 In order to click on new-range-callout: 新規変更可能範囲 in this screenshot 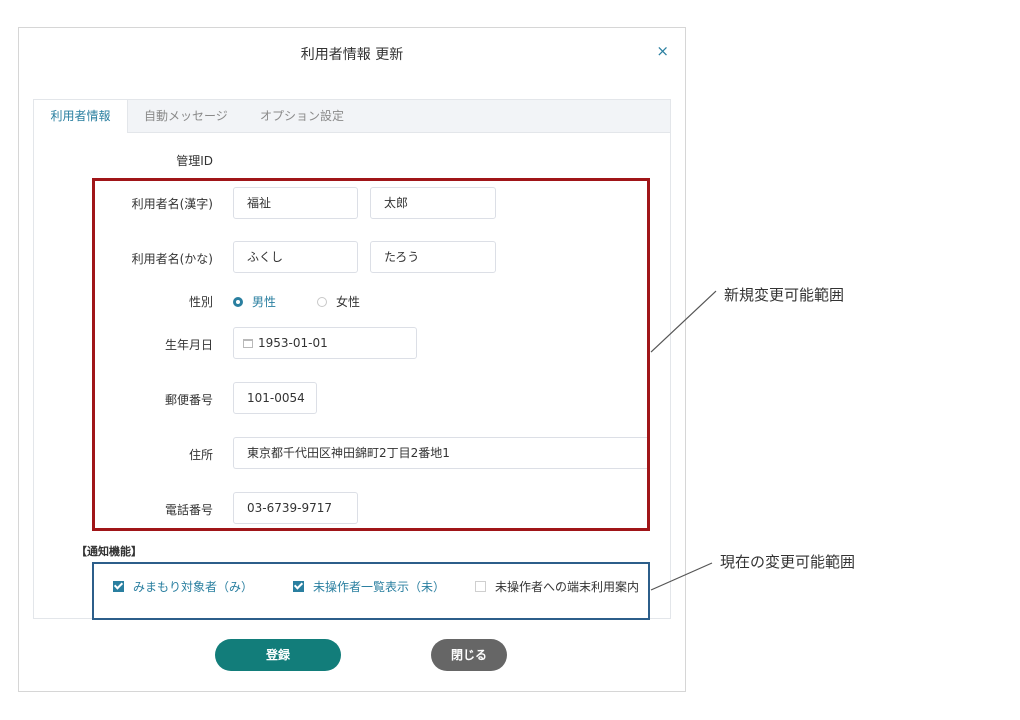, I will do `click(784, 295)`.